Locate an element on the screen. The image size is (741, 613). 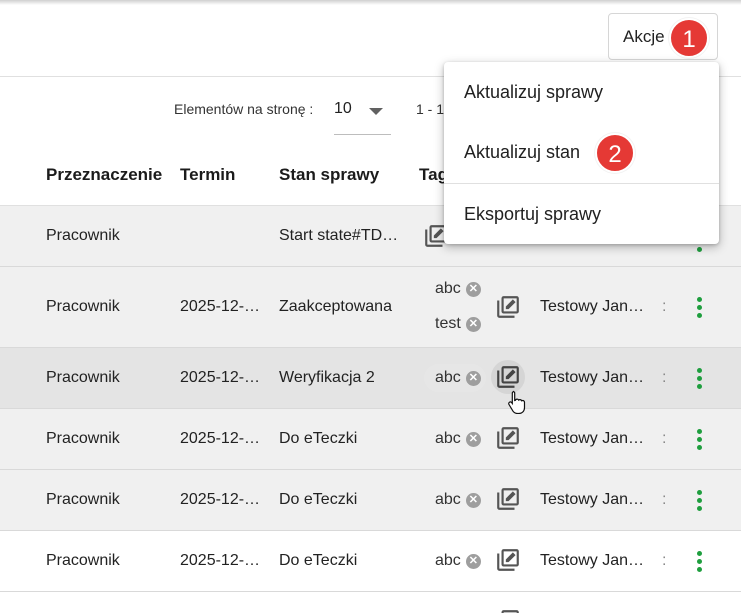
hand-pointer-icon is located at coordinates (517, 402).